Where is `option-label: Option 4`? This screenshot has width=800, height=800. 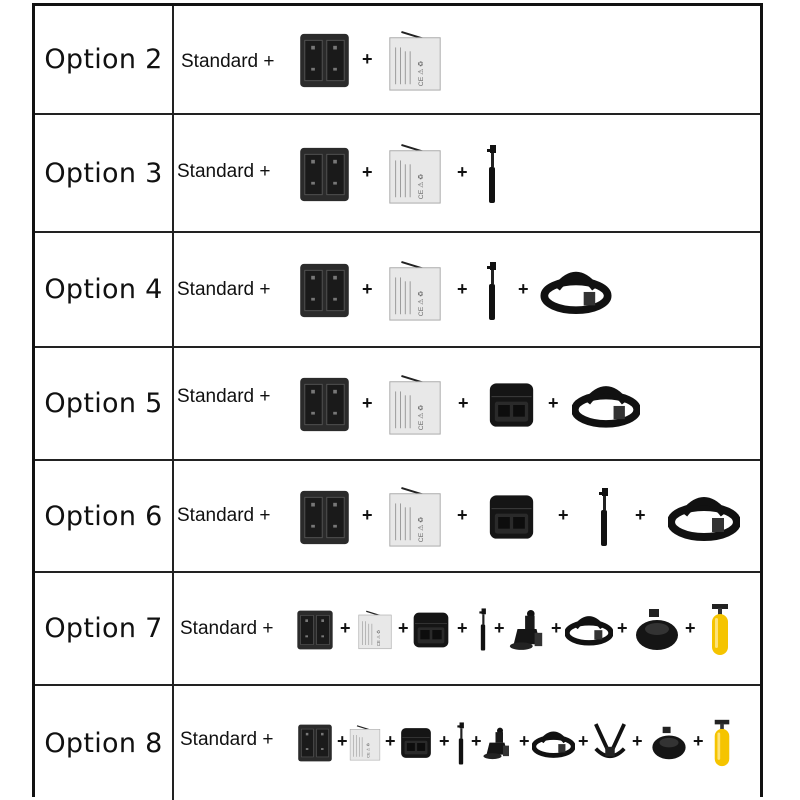
option-label: Option 4 is located at coordinates (104, 289).